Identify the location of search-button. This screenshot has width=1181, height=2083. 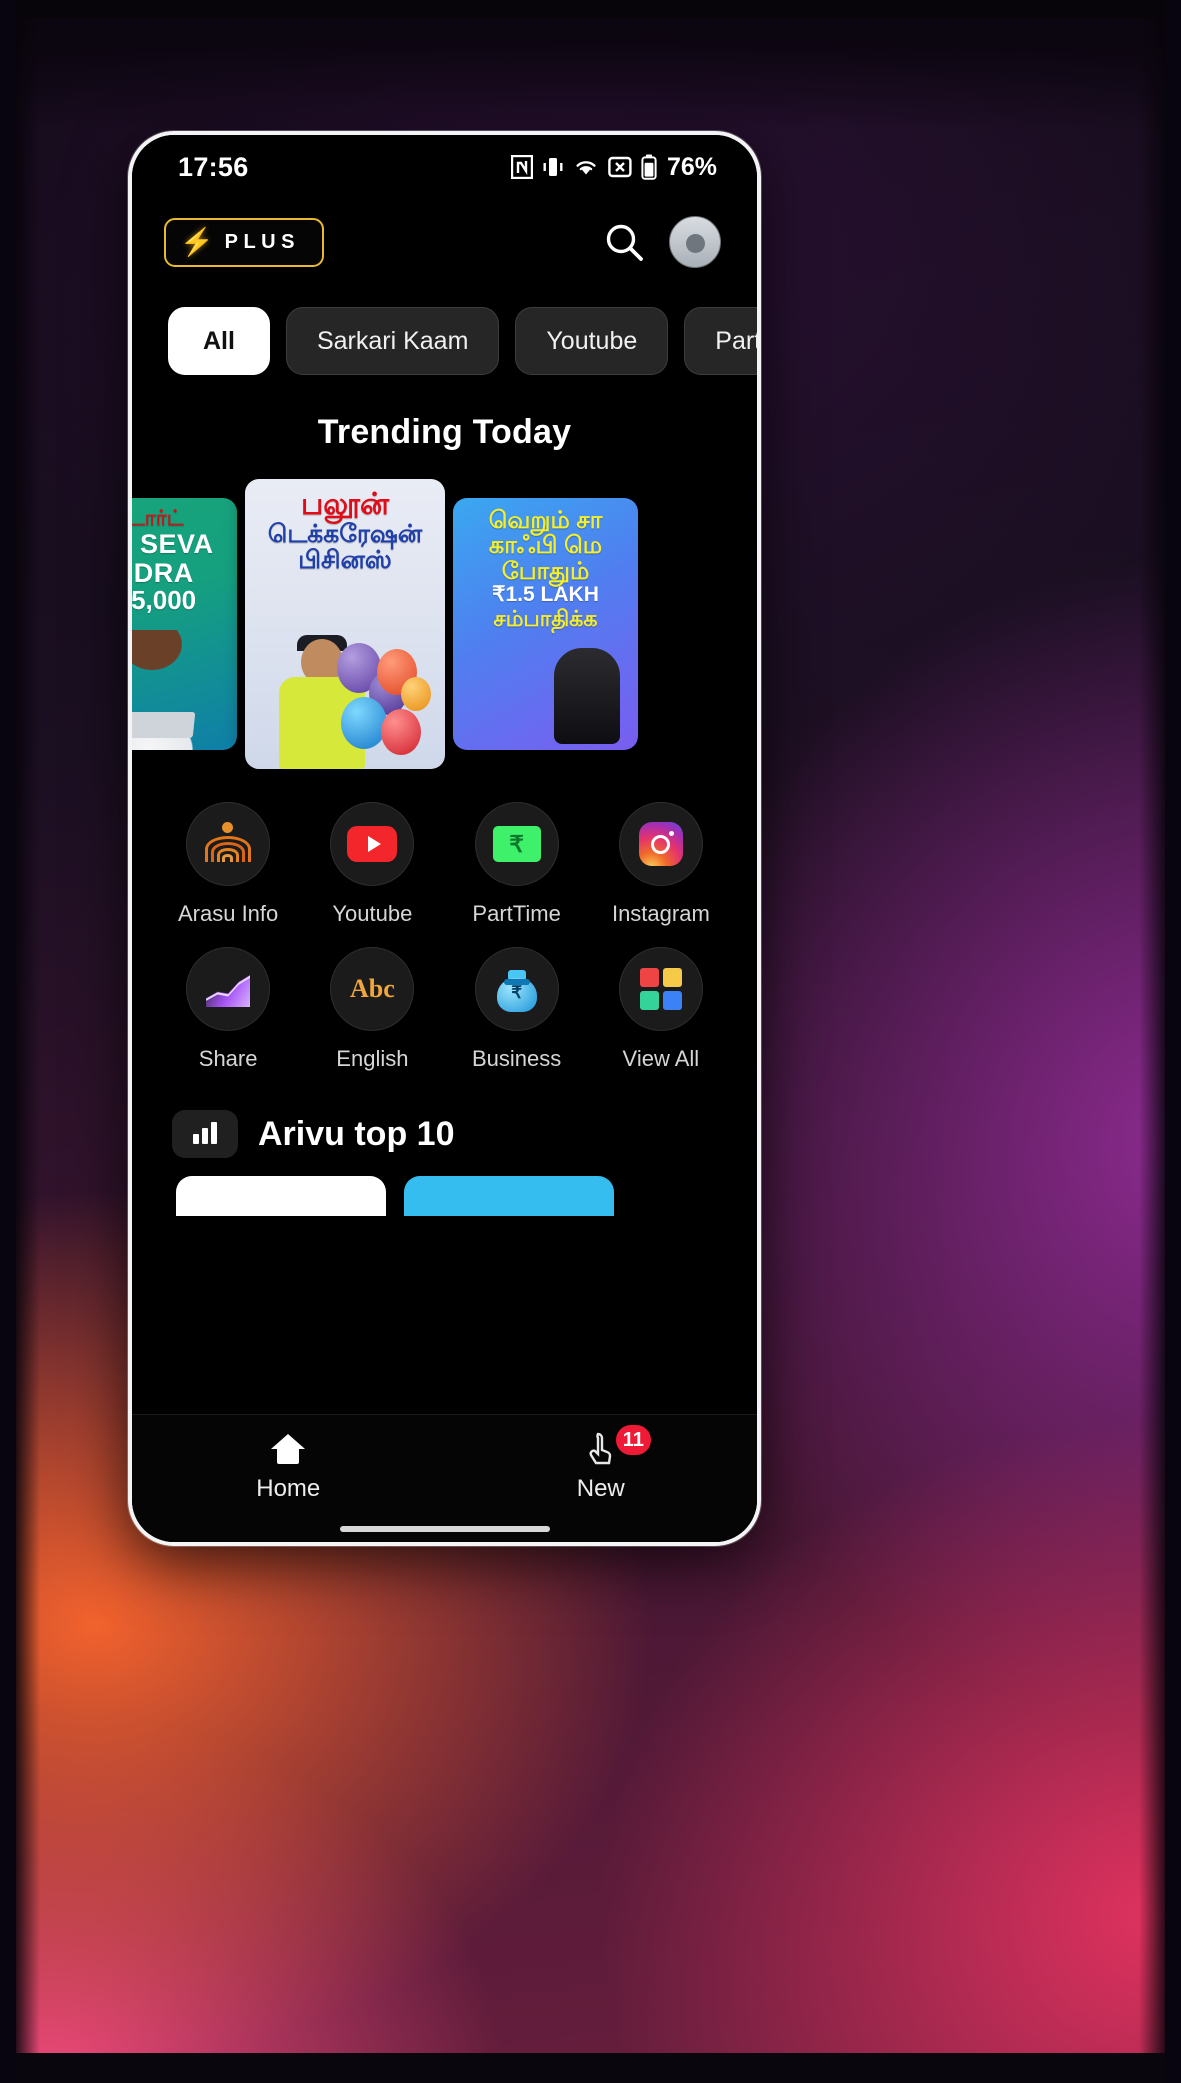
(624, 242).